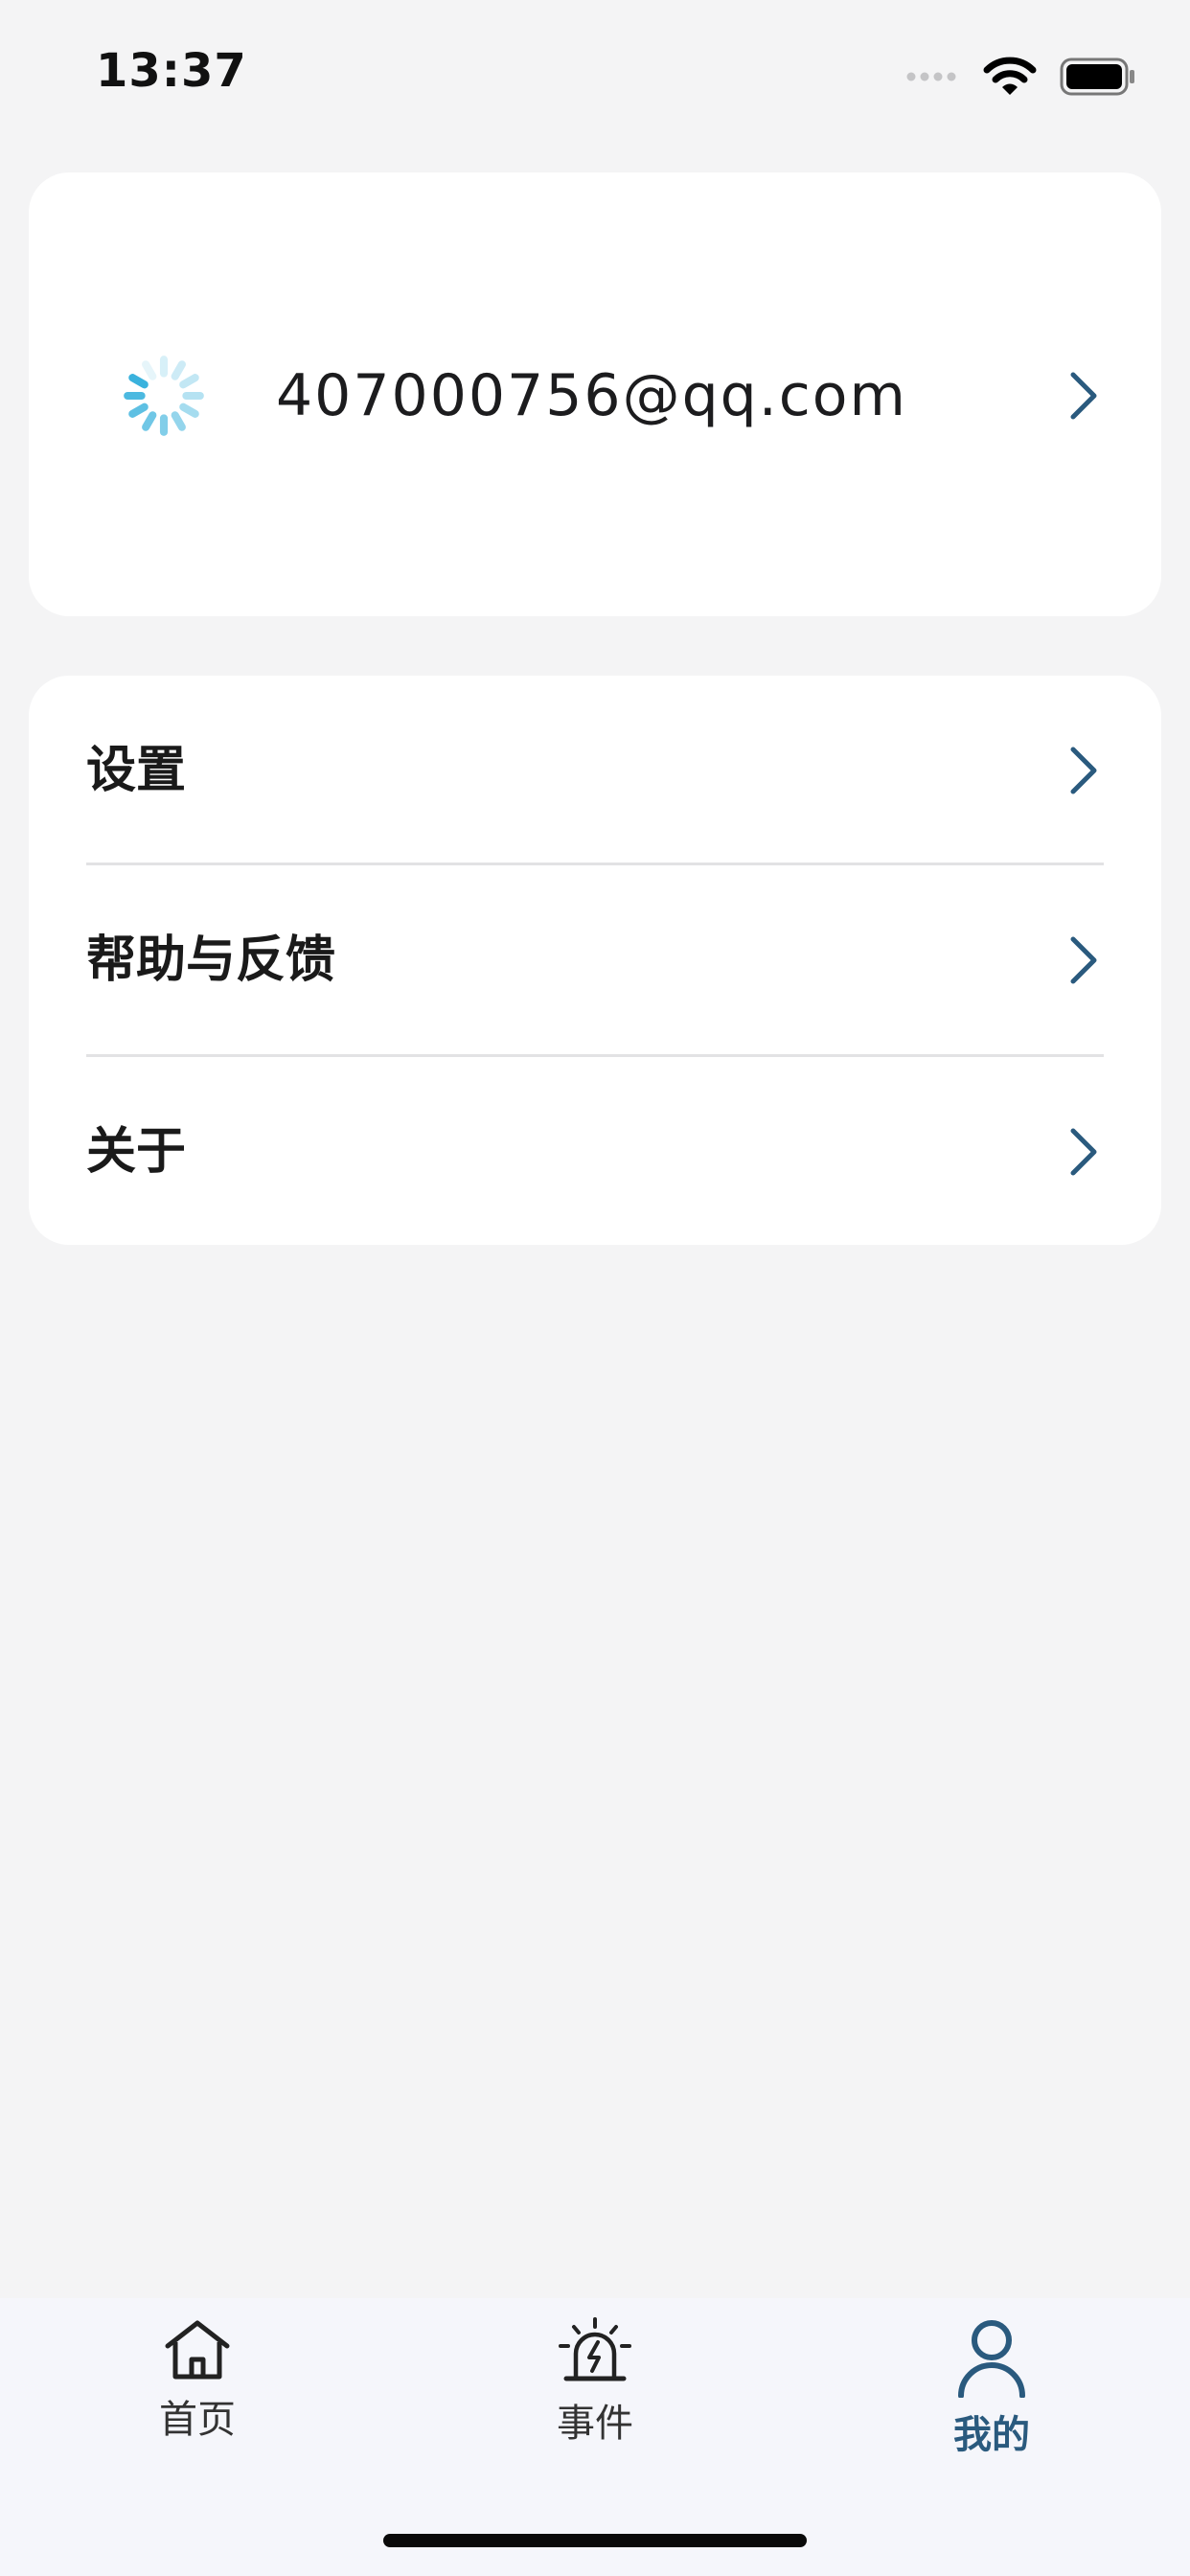  I want to click on tab-events: 事件, so click(595, 2389).